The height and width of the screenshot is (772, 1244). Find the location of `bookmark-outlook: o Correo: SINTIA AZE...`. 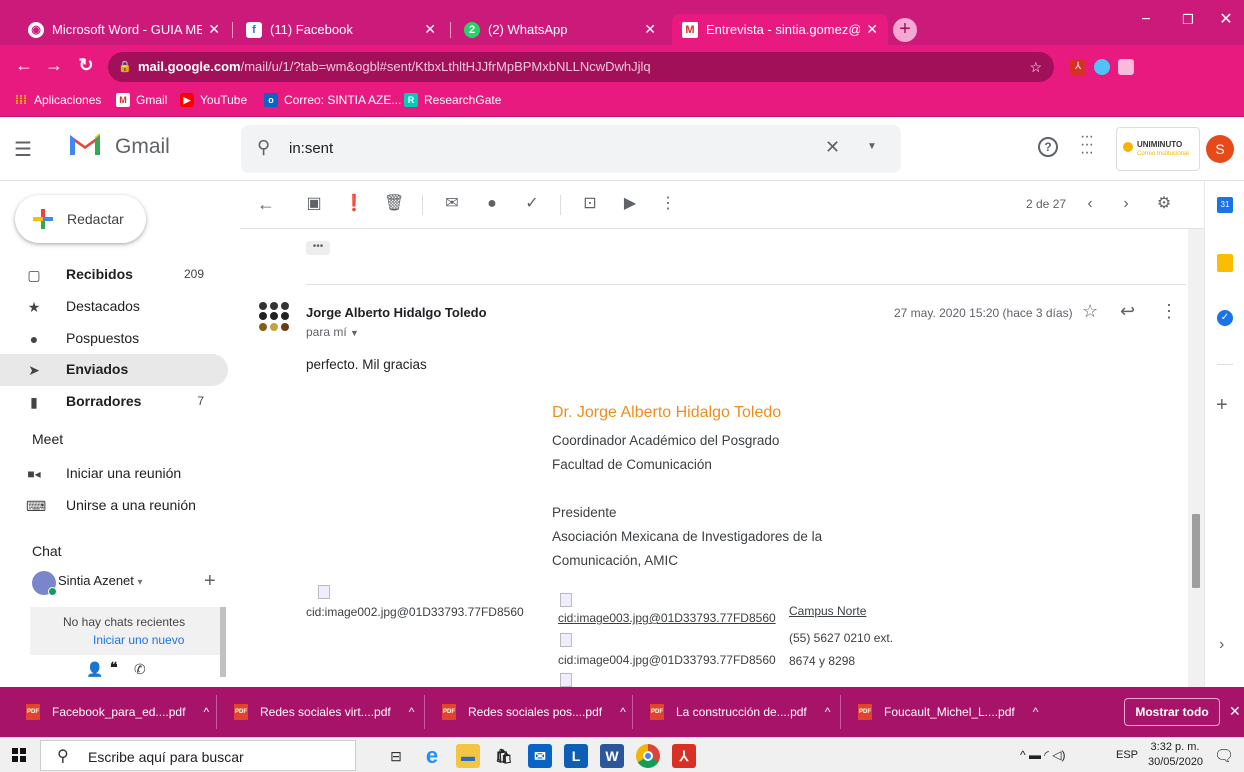

bookmark-outlook: o Correo: SINTIA AZE... is located at coordinates (332, 100).